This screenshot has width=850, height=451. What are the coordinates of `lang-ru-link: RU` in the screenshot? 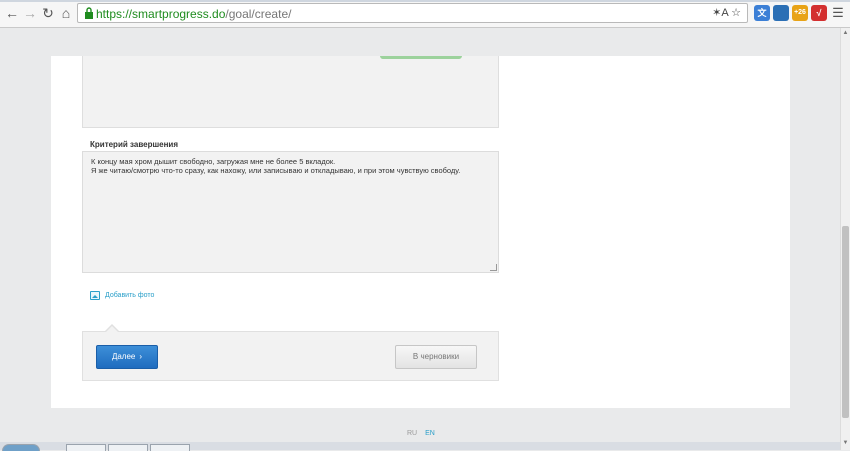 It's located at (412, 433).